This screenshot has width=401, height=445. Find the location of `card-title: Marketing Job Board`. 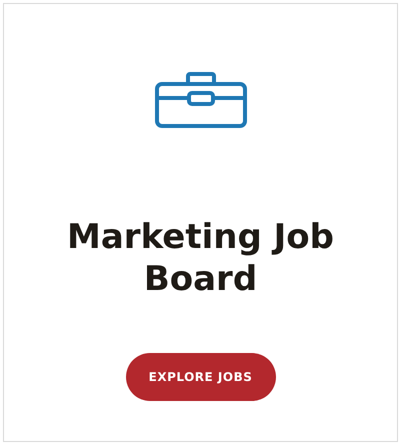

card-title: Marketing Job Board is located at coordinates (200, 258).